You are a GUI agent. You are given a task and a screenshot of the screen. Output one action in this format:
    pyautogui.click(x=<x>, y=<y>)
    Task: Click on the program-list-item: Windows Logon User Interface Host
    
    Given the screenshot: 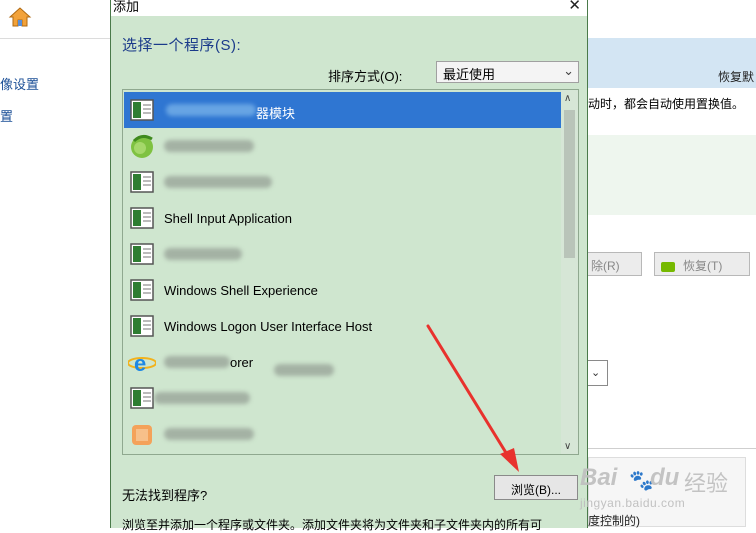 What is the action you would take?
    pyautogui.click(x=342, y=326)
    